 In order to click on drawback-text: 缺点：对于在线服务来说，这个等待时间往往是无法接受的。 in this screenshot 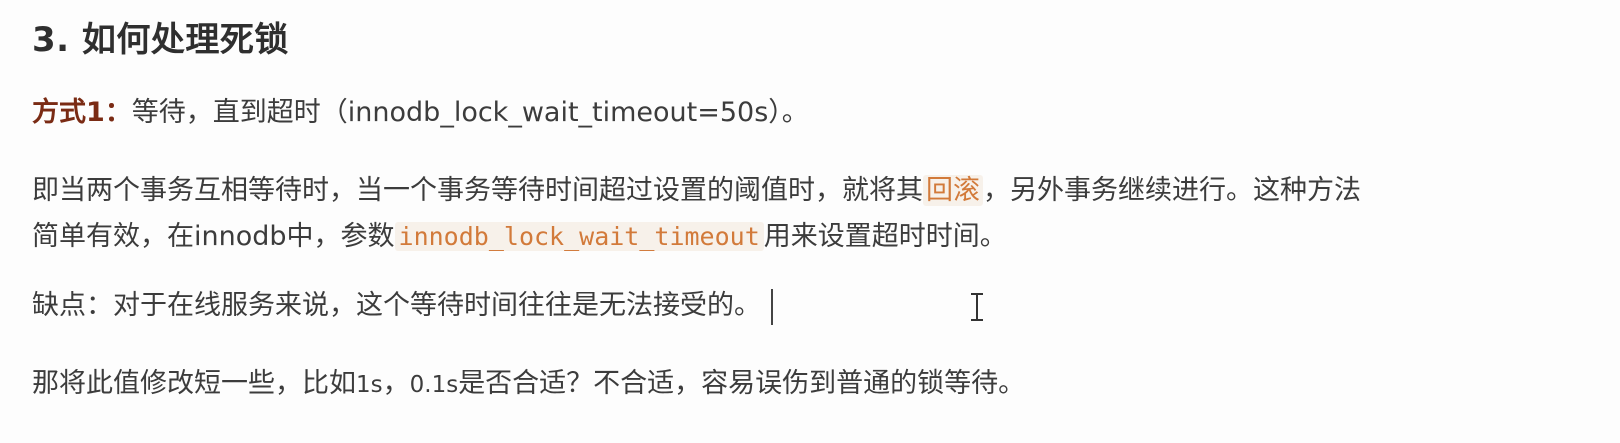, I will do `click(396, 305)`.